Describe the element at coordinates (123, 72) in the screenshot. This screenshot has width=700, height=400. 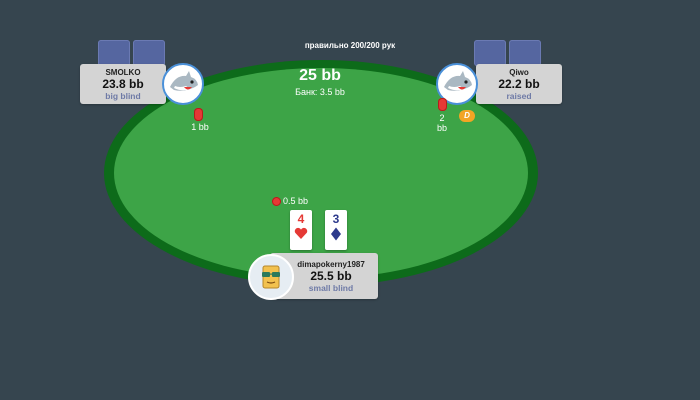
I see `player-name: SMOLKO` at that location.